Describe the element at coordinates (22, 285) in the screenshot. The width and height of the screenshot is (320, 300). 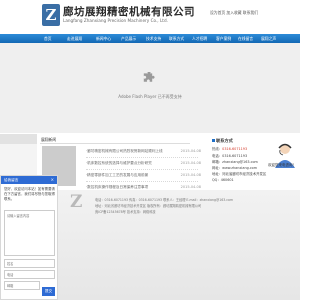
I see `email-field` at that location.